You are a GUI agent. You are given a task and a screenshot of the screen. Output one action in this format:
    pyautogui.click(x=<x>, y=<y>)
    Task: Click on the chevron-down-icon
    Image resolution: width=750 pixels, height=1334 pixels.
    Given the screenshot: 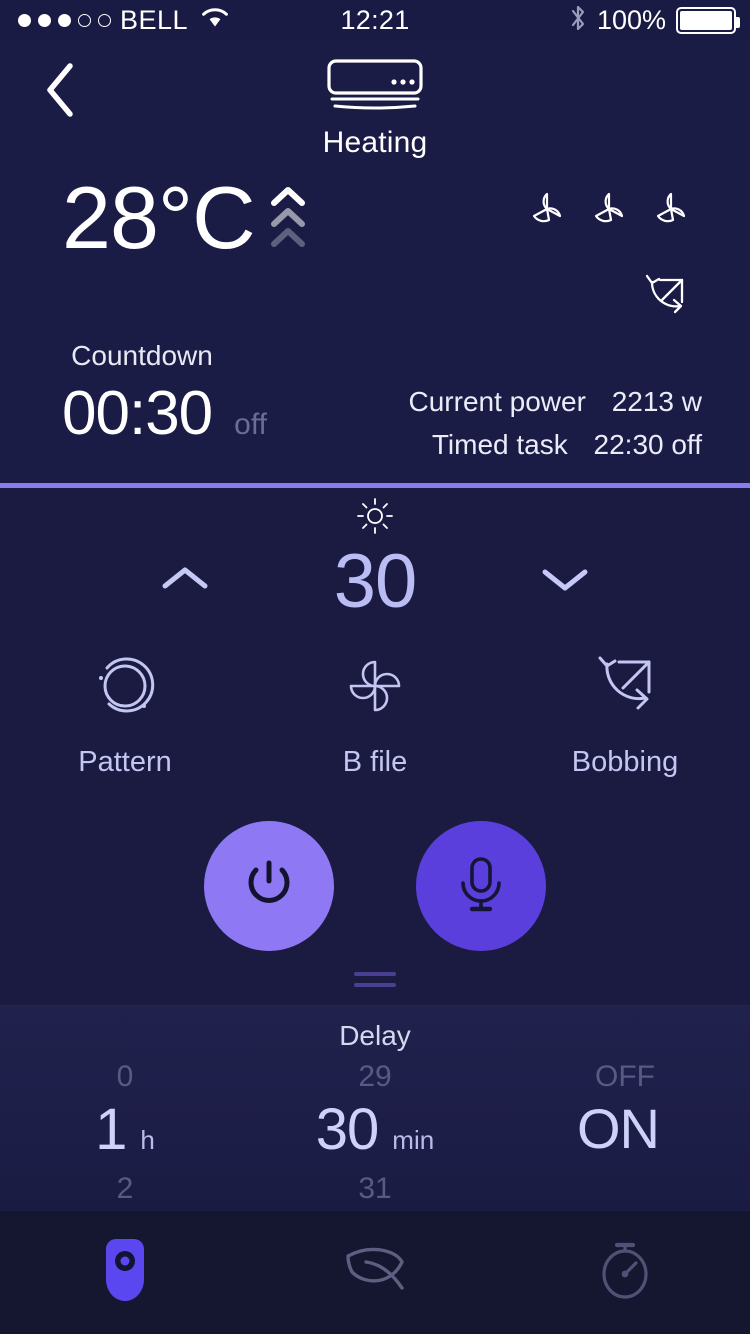 What is the action you would take?
    pyautogui.click(x=565, y=581)
    